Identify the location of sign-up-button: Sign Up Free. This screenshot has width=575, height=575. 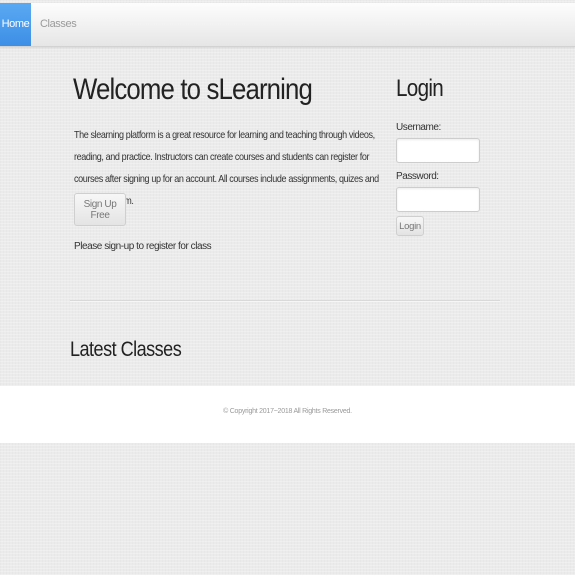
(100, 209).